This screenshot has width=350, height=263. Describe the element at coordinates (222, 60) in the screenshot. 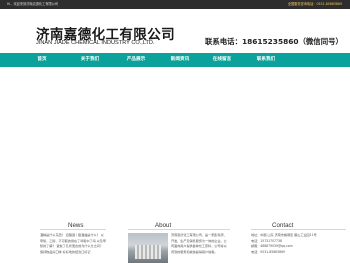

I see `nav-item-message: 在线留言` at that location.